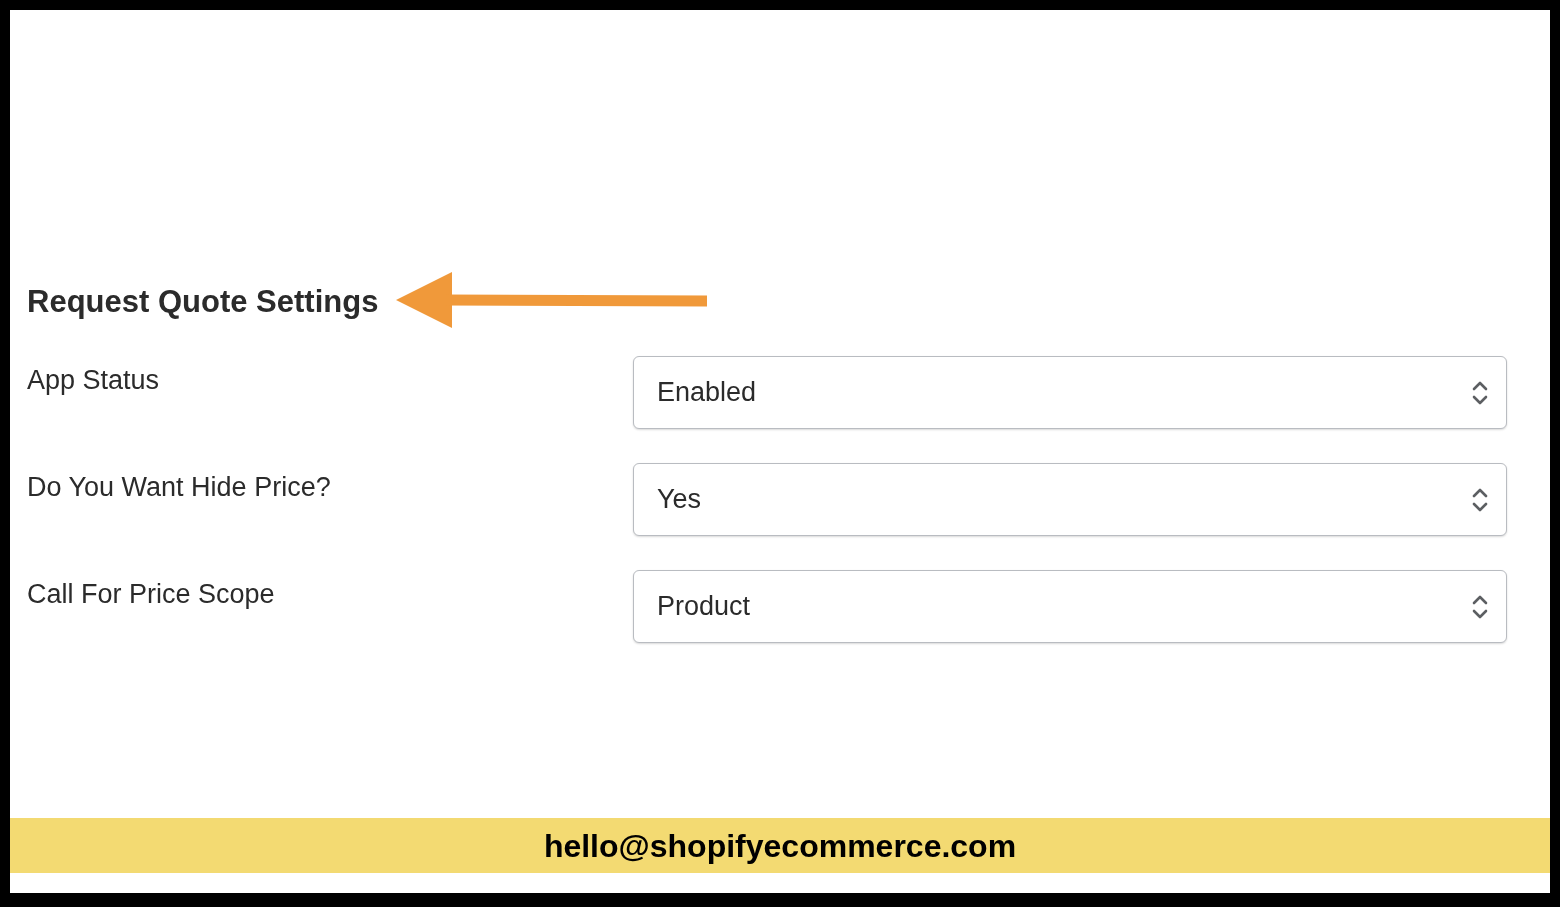 This screenshot has height=907, width=1560. Describe the element at coordinates (203, 302) in the screenshot. I see `section-heading: Request Quote Settings` at that location.